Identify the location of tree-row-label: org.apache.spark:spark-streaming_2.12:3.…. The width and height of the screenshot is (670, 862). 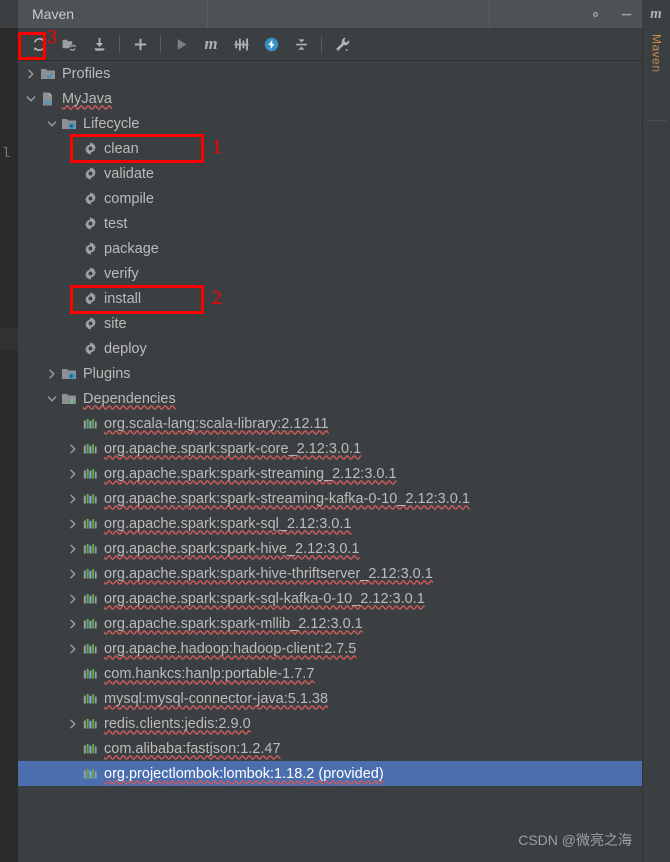
(250, 473).